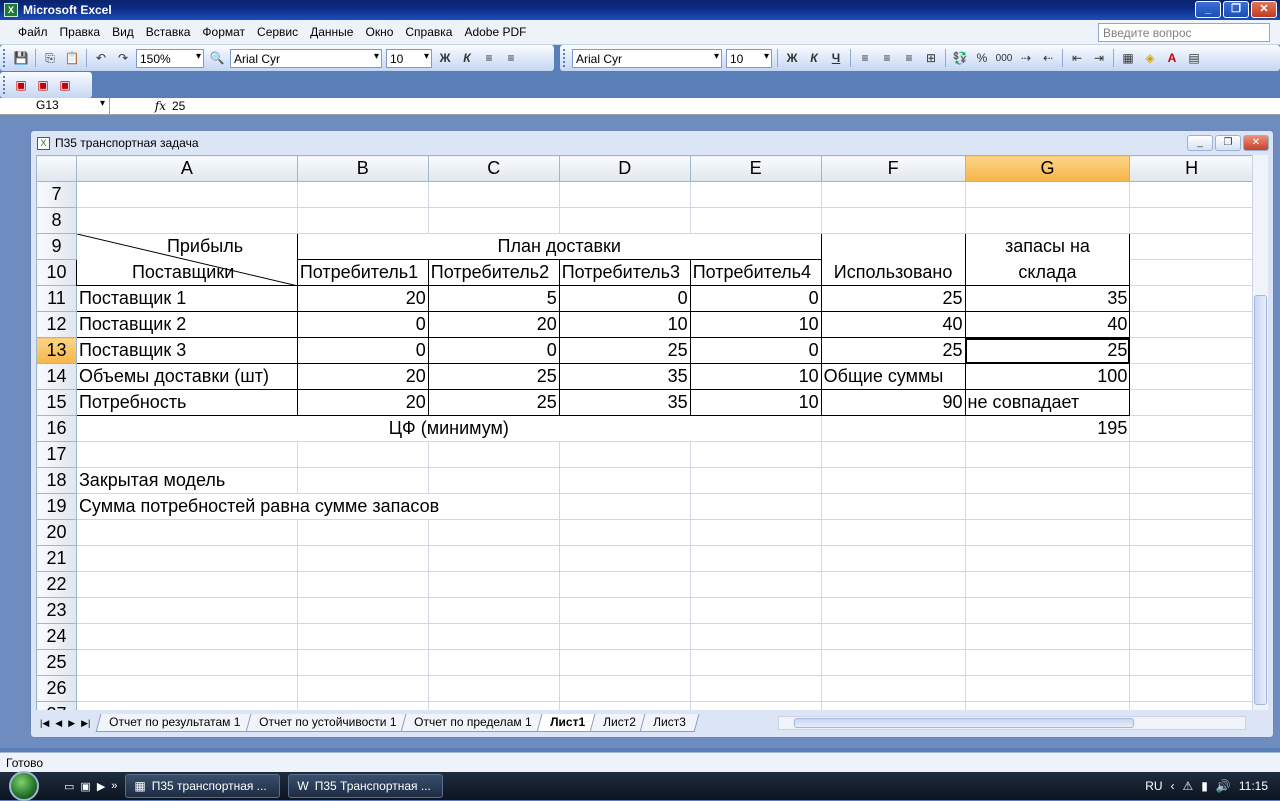 This screenshot has height=801, width=1280. What do you see at coordinates (277, 32) in the screenshot?
I see `menu-tools: Сервис` at bounding box center [277, 32].